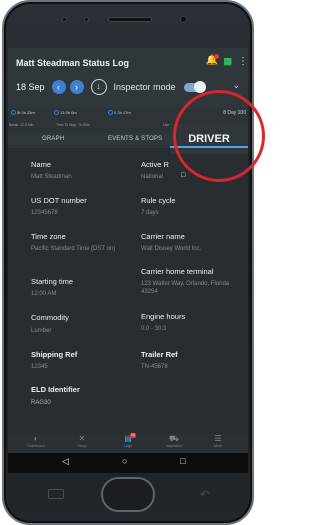 This screenshot has height=525, width=320. Describe the element at coordinates (76, 87) in the screenshot. I see `next-day-button: ›` at that location.